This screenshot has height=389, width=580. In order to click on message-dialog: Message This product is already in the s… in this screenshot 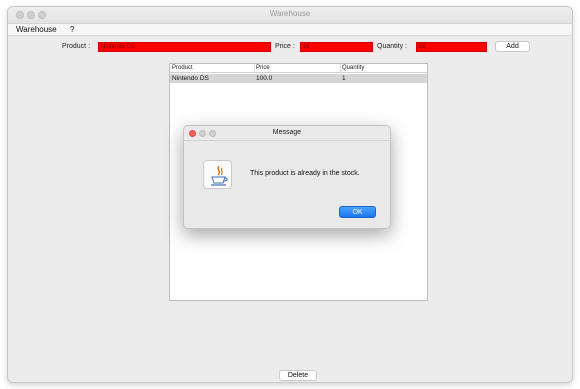, I will do `click(287, 177)`.